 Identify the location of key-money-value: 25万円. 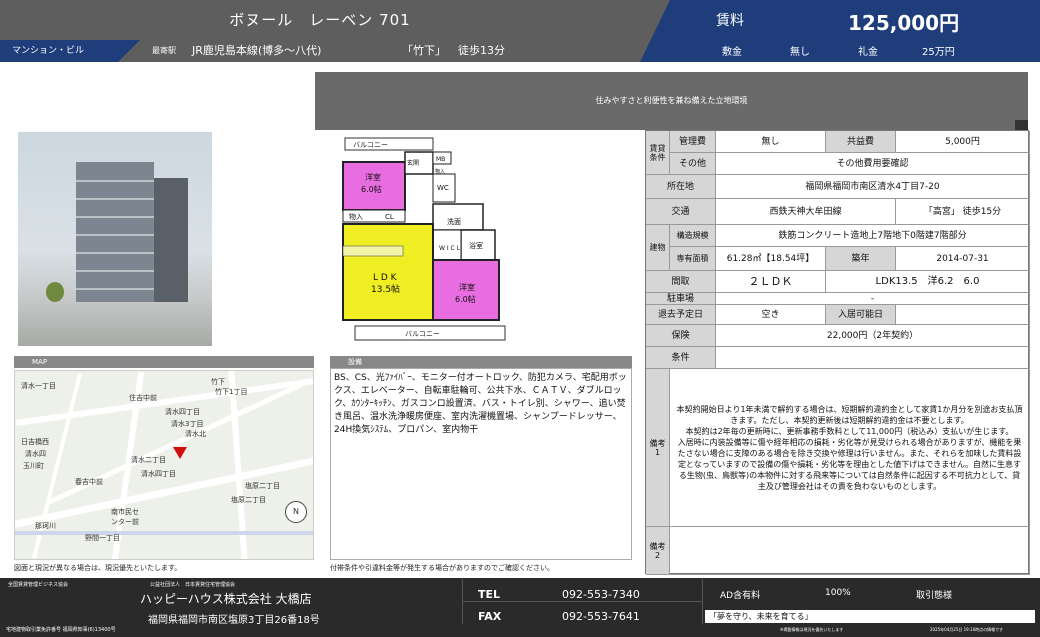
(938, 52).